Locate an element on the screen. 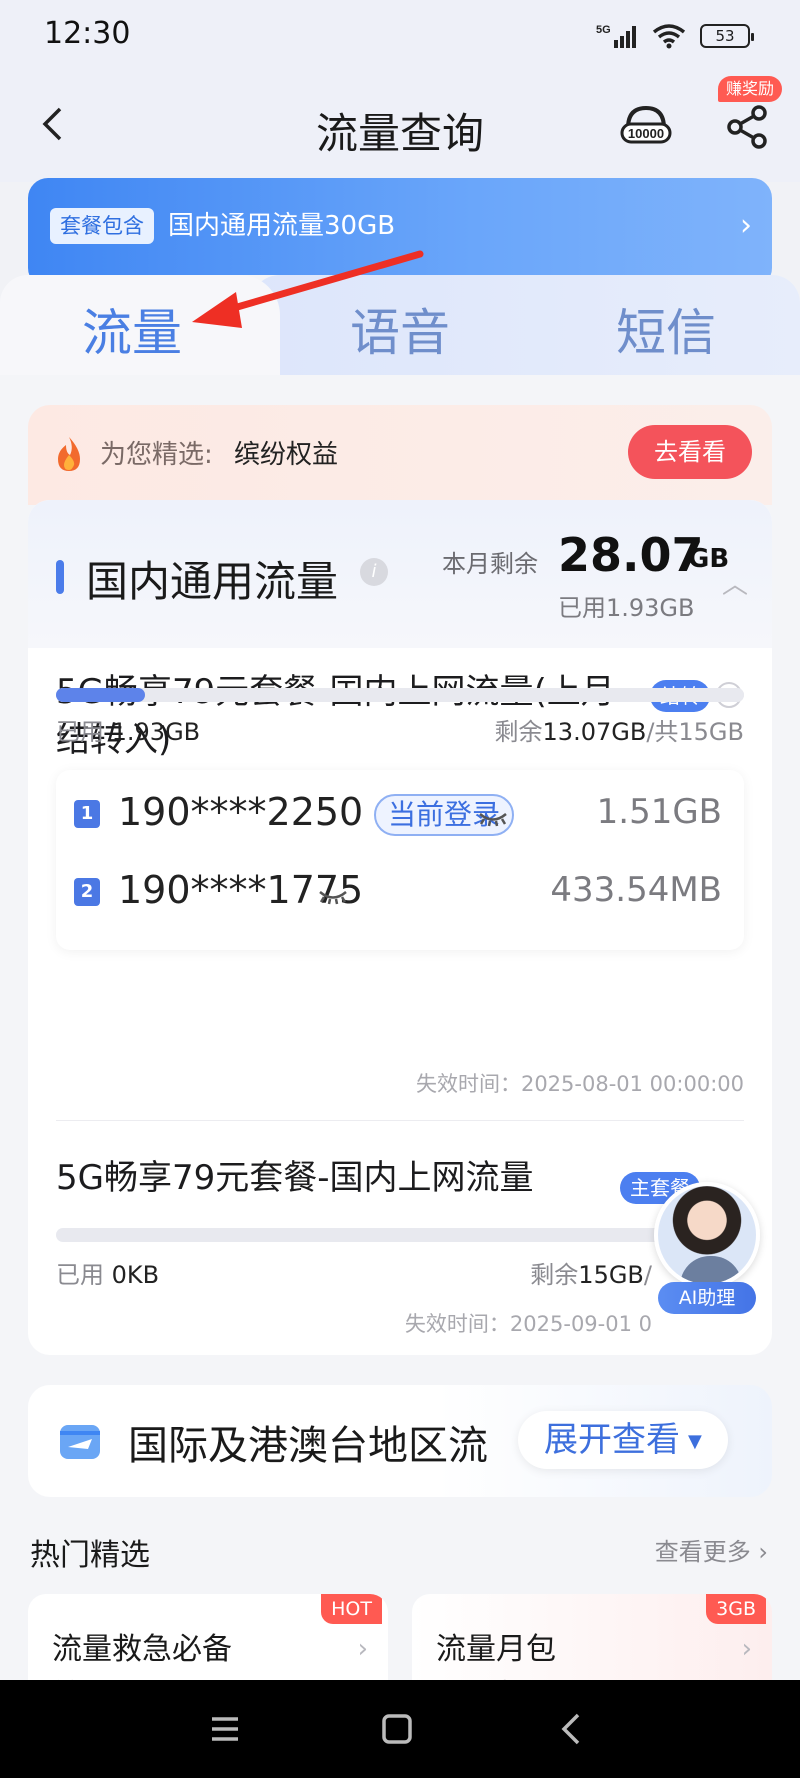 Image resolution: width=800 pixels, height=1778 pixels. share-icon is located at coordinates (747, 127).